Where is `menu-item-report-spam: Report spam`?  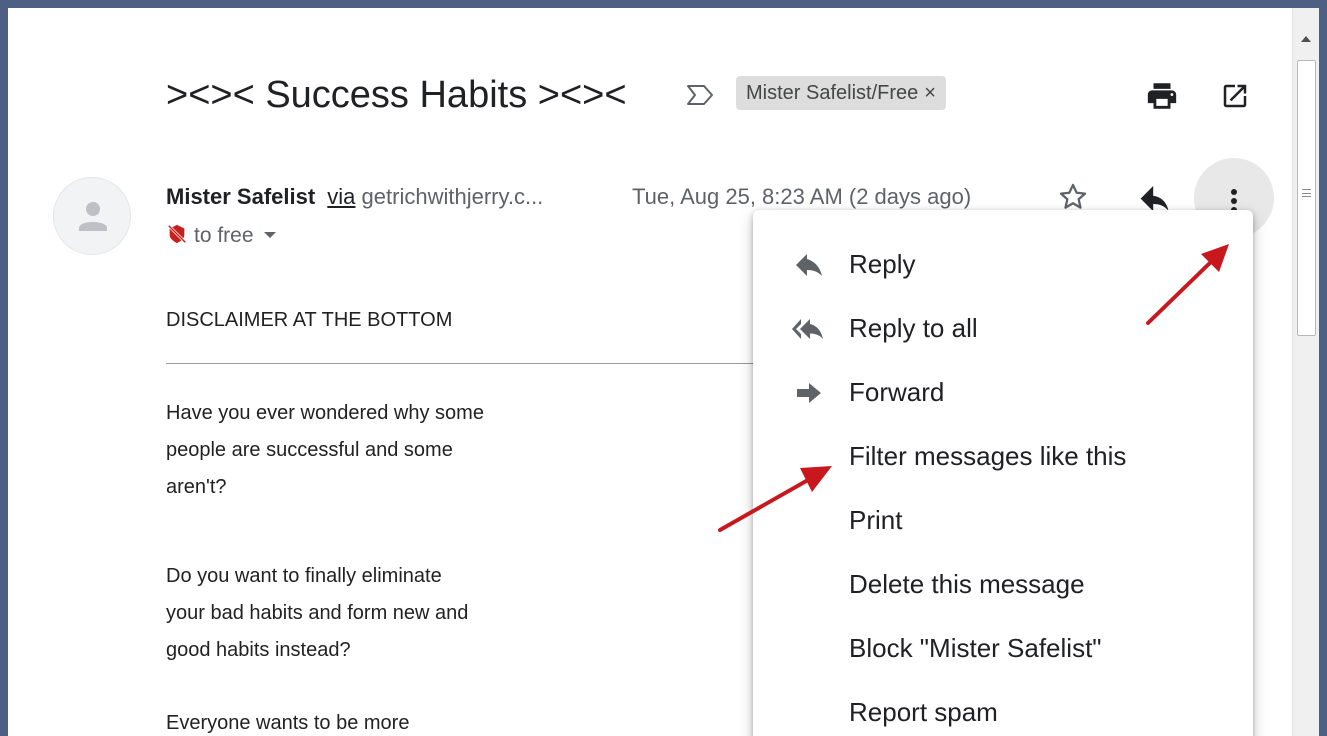
menu-item-report-spam: Report spam is located at coordinates (1003, 708).